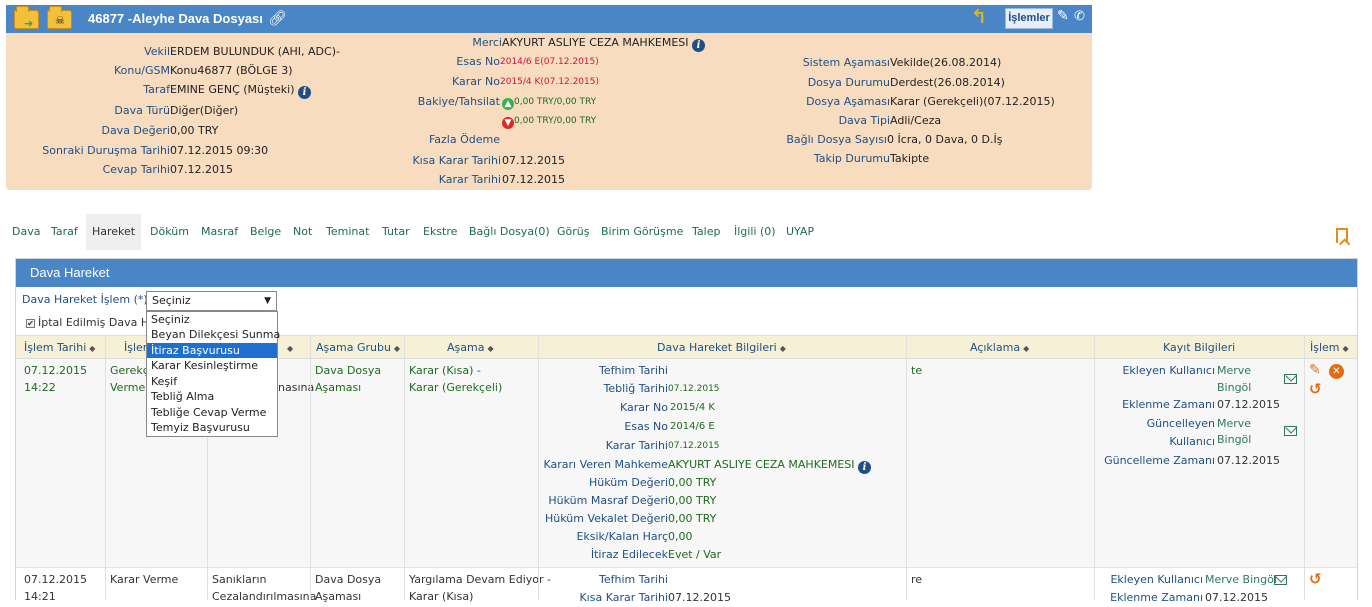 This screenshot has width=1372, height=607. Describe the element at coordinates (643, 407) in the screenshot. I see `info-key: Karar No` at that location.